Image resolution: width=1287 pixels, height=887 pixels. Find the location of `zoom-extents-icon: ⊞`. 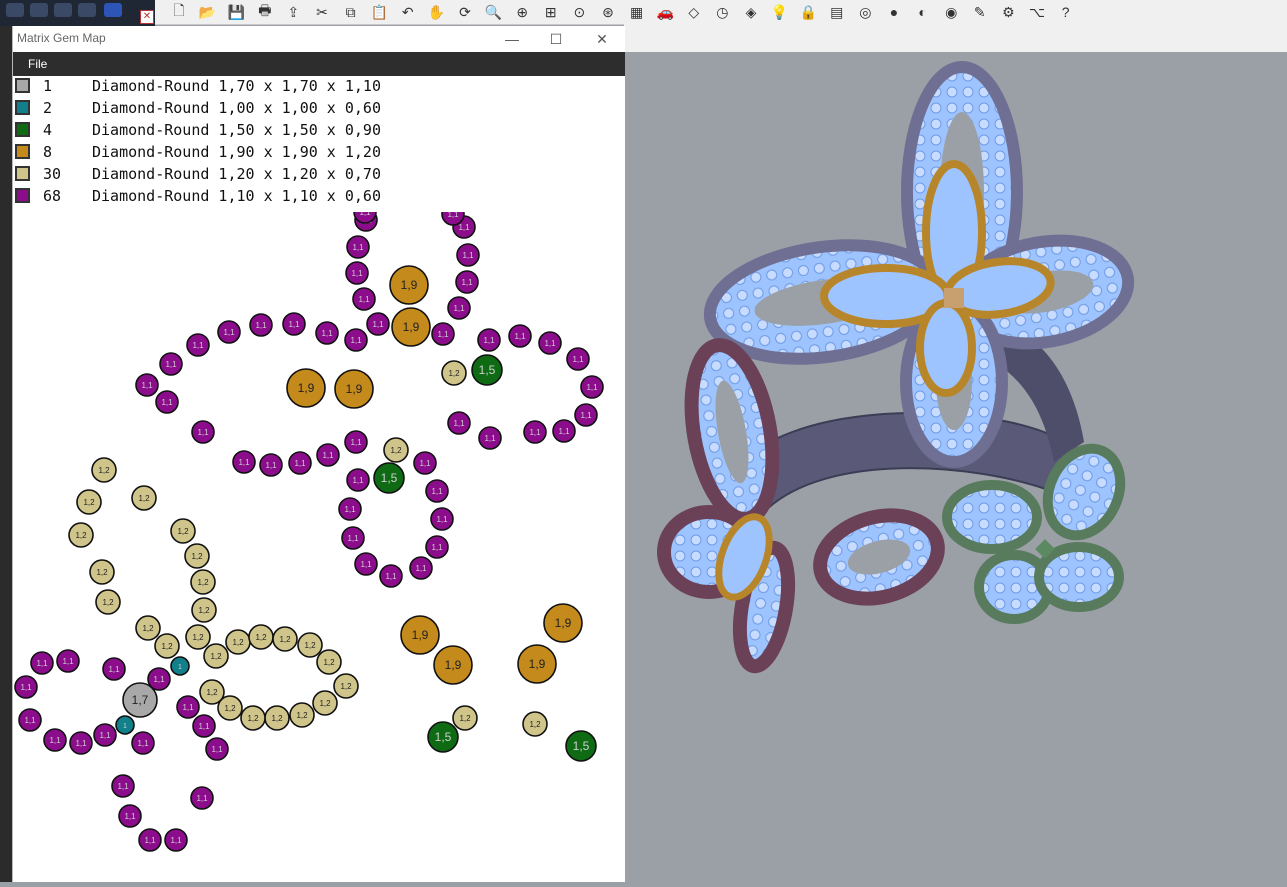

zoom-extents-icon: ⊞ is located at coordinates (551, 12).